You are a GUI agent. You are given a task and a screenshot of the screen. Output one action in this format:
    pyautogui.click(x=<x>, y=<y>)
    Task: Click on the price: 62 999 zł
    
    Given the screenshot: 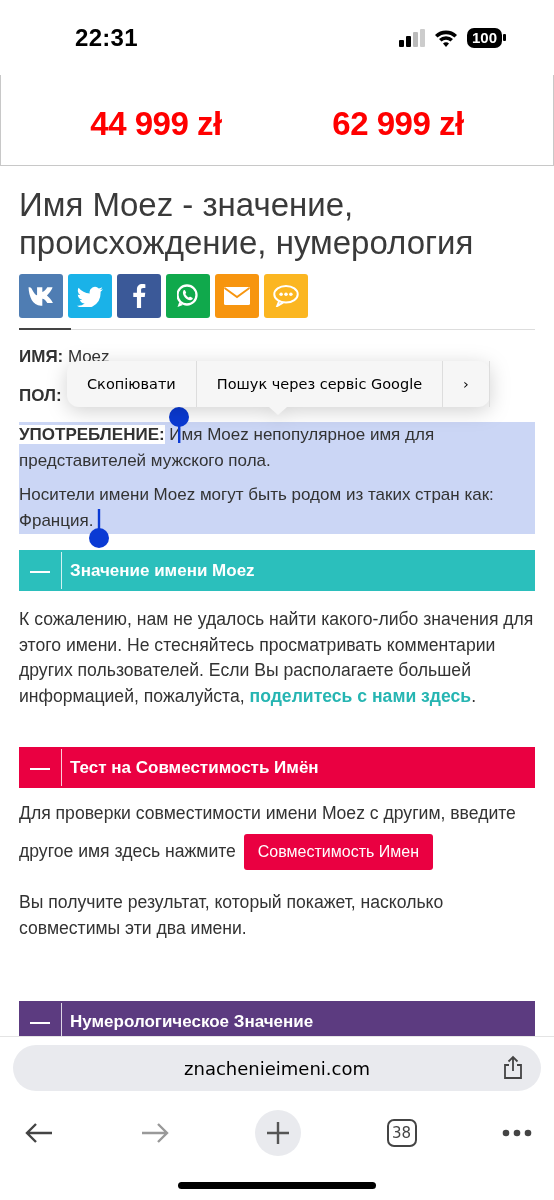 What is the action you would take?
    pyautogui.click(x=398, y=124)
    